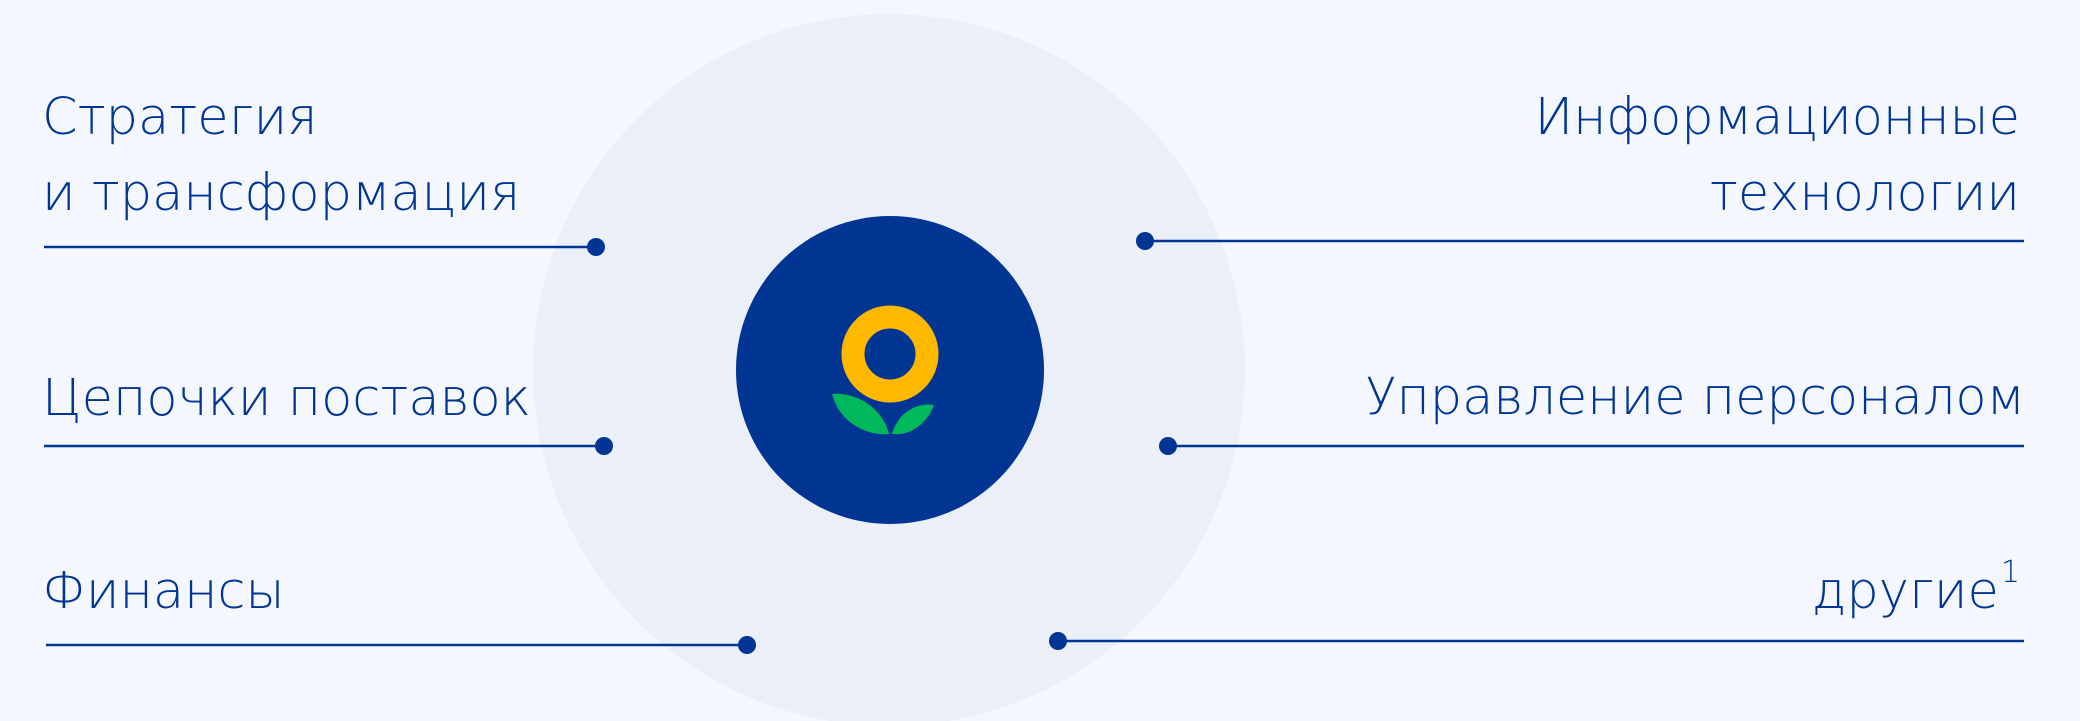  I want to click on label-it-line-1: Информационные, so click(1777, 117).